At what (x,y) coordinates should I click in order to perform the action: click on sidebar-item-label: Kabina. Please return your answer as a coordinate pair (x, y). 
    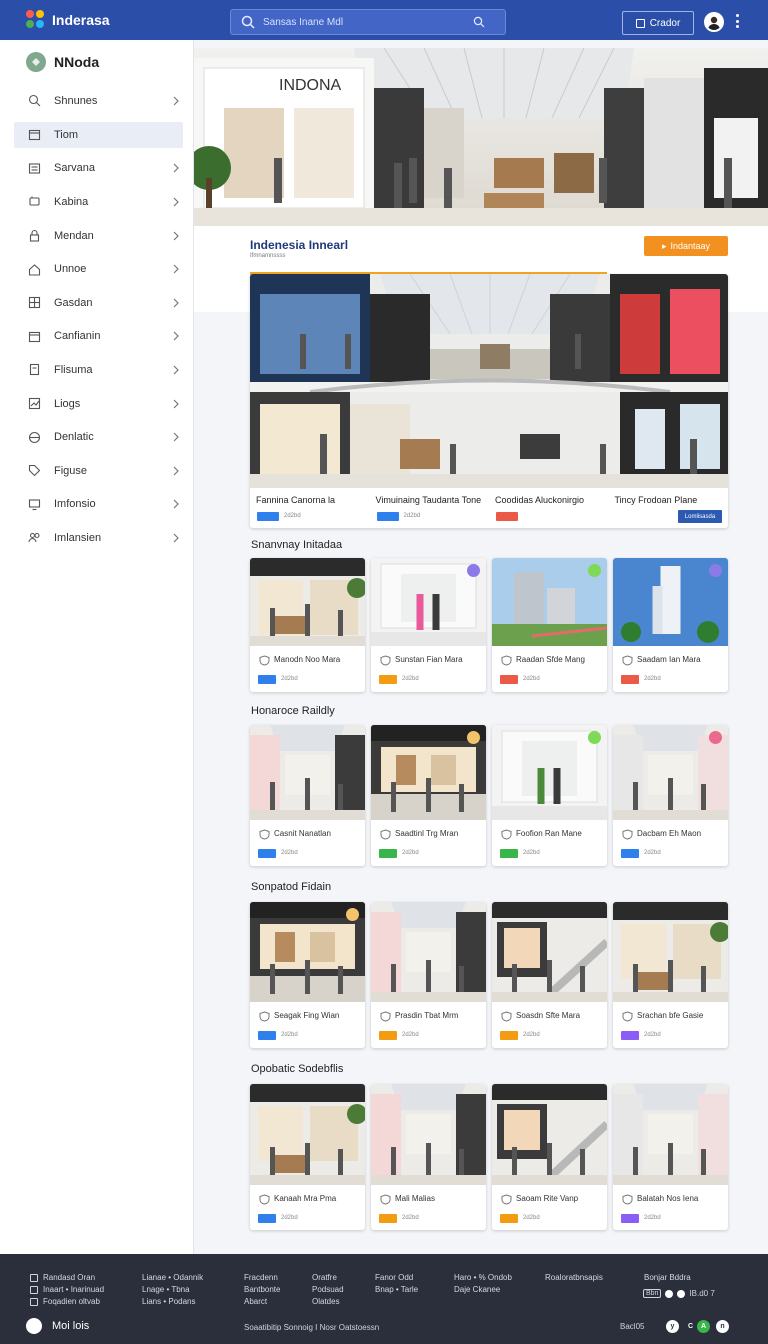
    Looking at the image, I should click on (71, 201).